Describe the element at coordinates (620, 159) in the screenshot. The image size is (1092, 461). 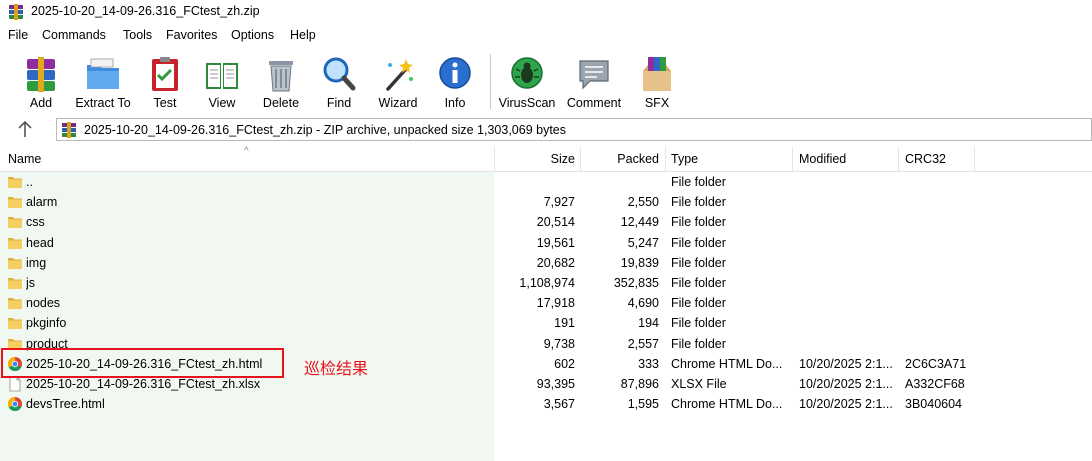
I see `col-packed: Packed` at that location.